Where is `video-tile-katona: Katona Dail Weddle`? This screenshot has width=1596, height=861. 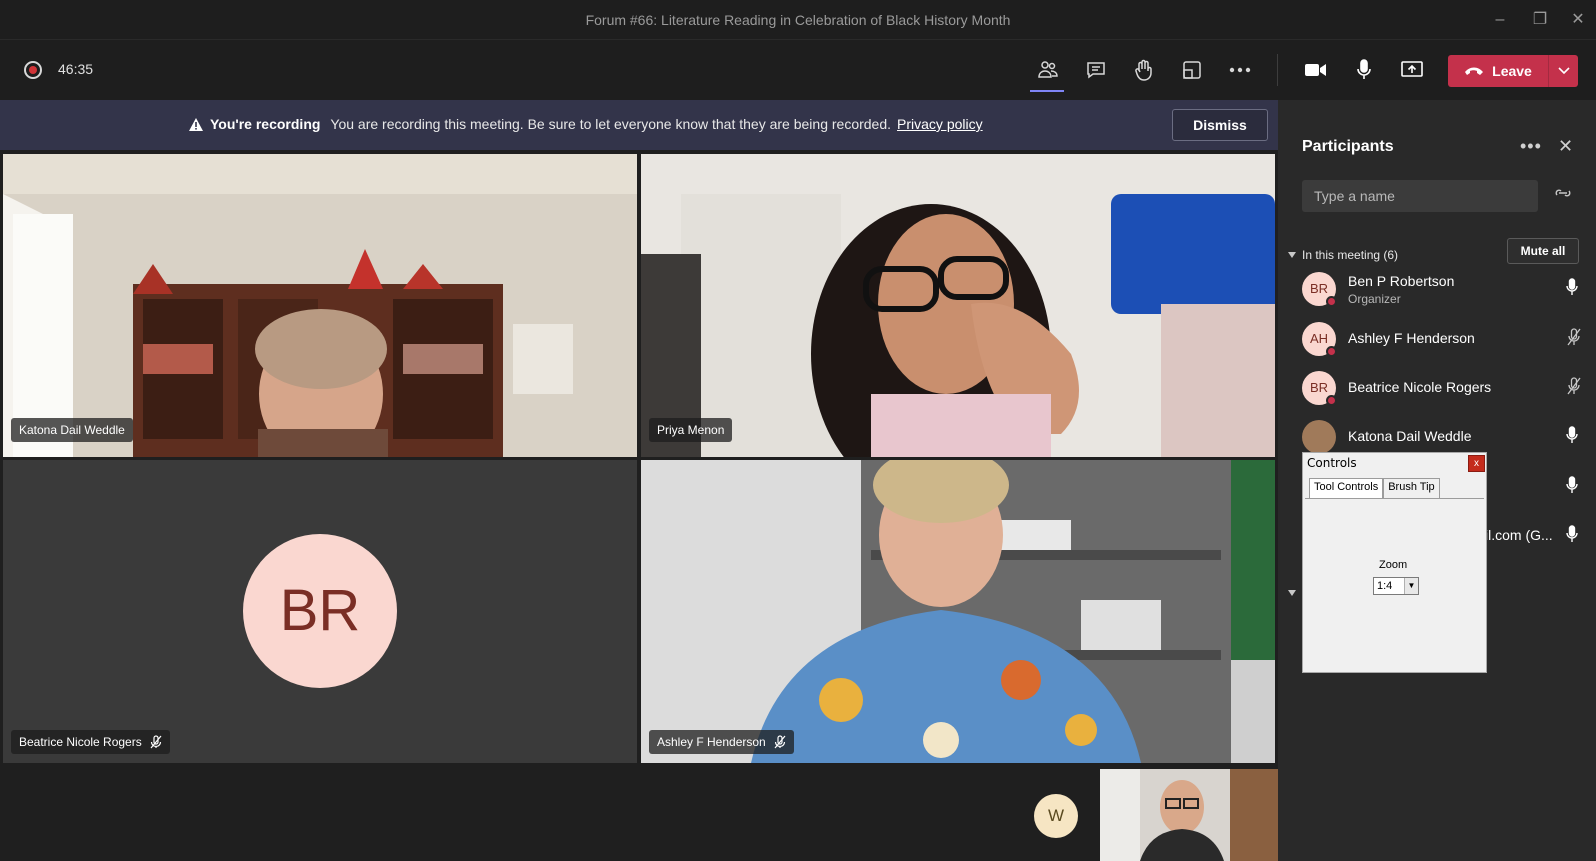 video-tile-katona: Katona Dail Weddle is located at coordinates (320, 305).